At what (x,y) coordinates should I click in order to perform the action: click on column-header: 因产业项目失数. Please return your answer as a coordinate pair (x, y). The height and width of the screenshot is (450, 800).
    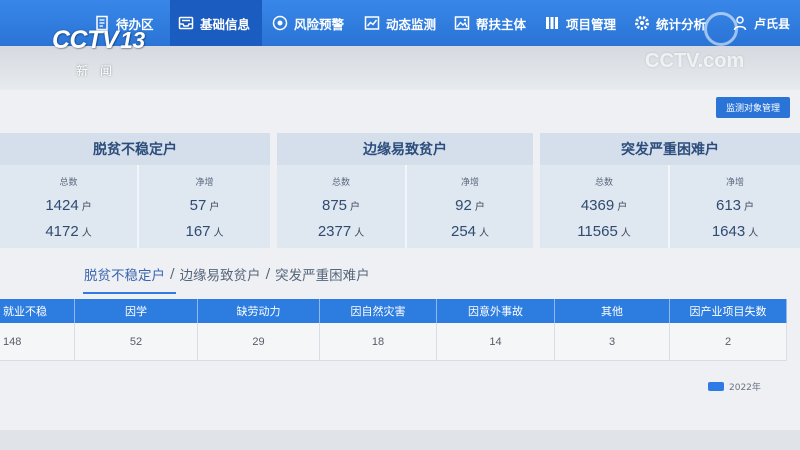
    Looking at the image, I should click on (728, 311).